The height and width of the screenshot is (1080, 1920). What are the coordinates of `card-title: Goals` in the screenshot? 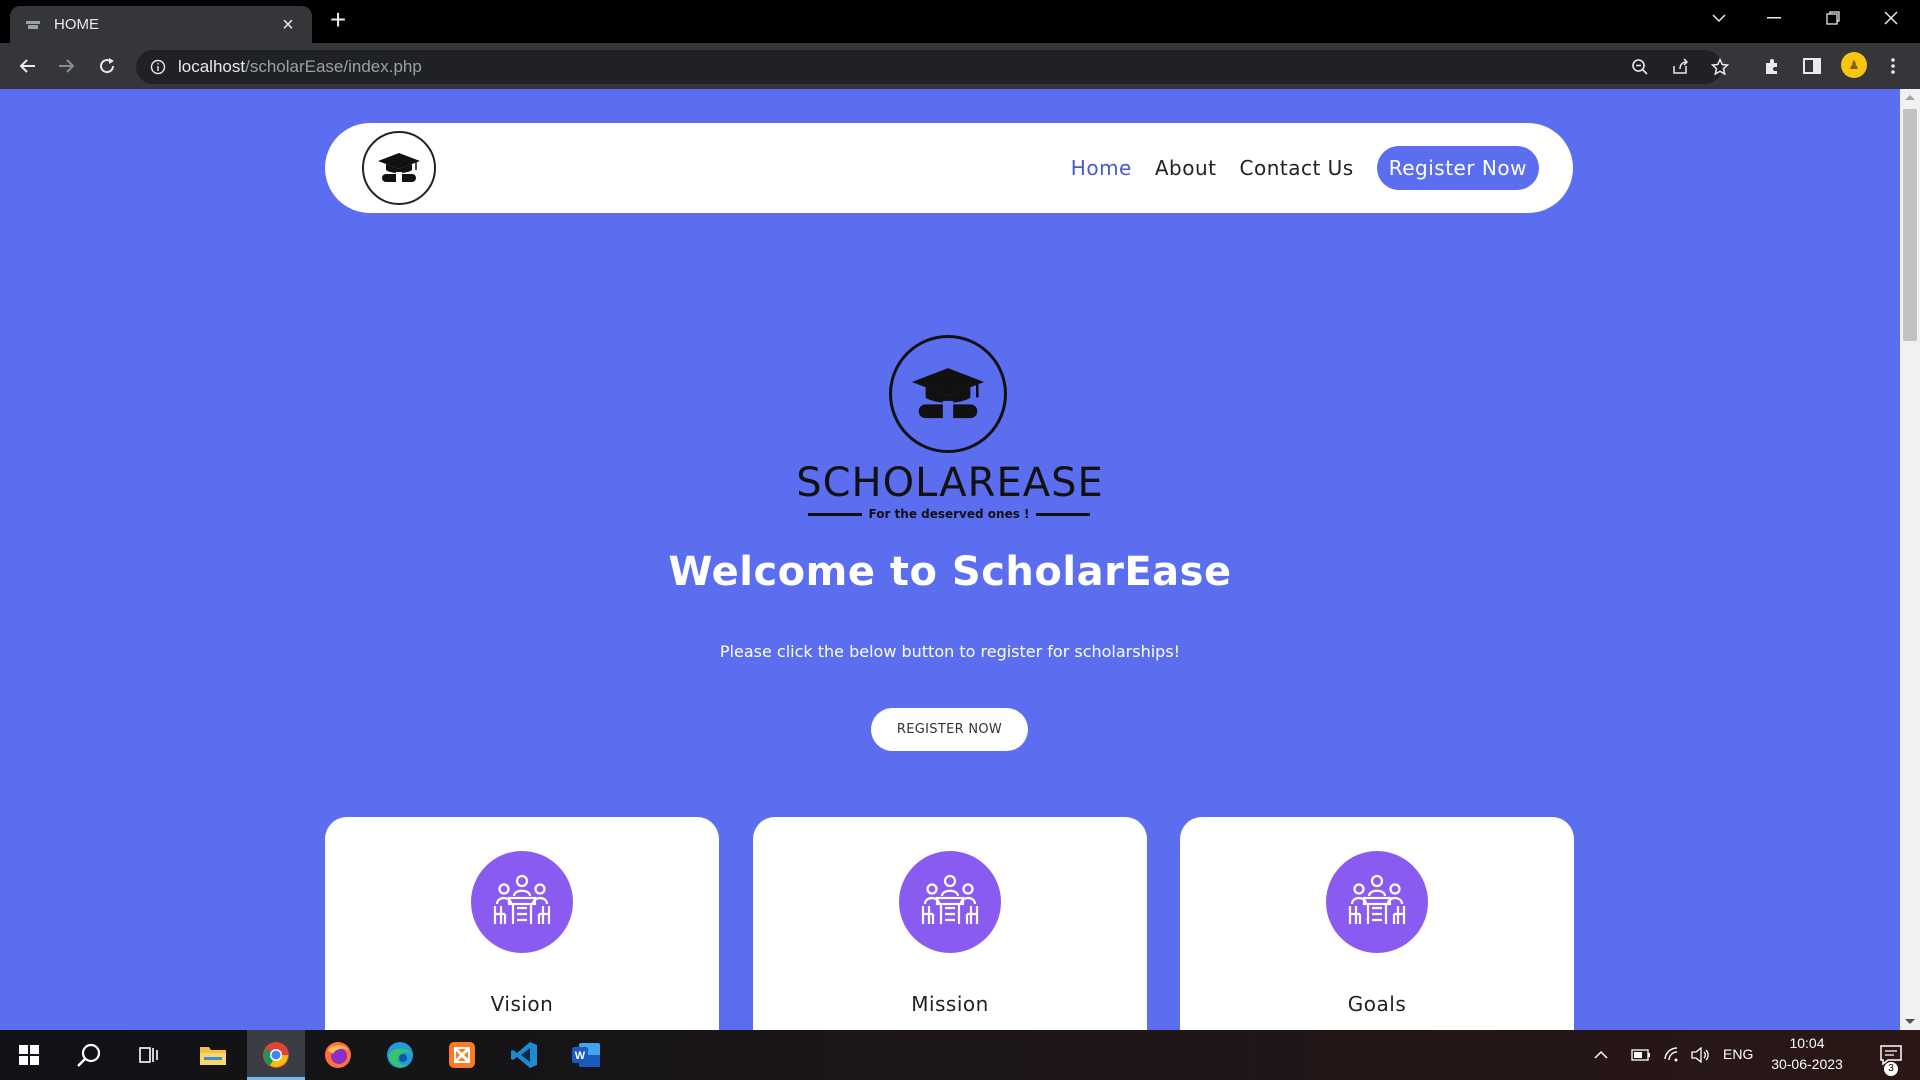 It's located at (1377, 1004).